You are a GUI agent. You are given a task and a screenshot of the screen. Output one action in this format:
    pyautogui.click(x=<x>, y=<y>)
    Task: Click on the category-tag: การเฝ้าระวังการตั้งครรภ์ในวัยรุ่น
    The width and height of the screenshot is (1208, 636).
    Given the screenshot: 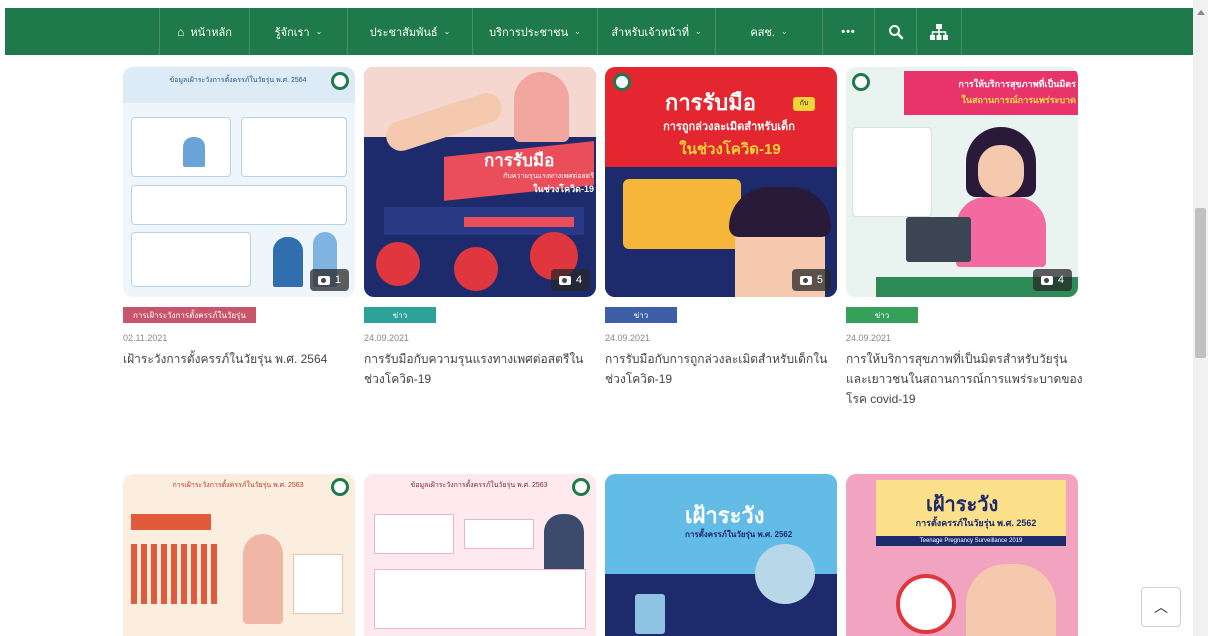 What is the action you would take?
    pyautogui.click(x=189, y=315)
    